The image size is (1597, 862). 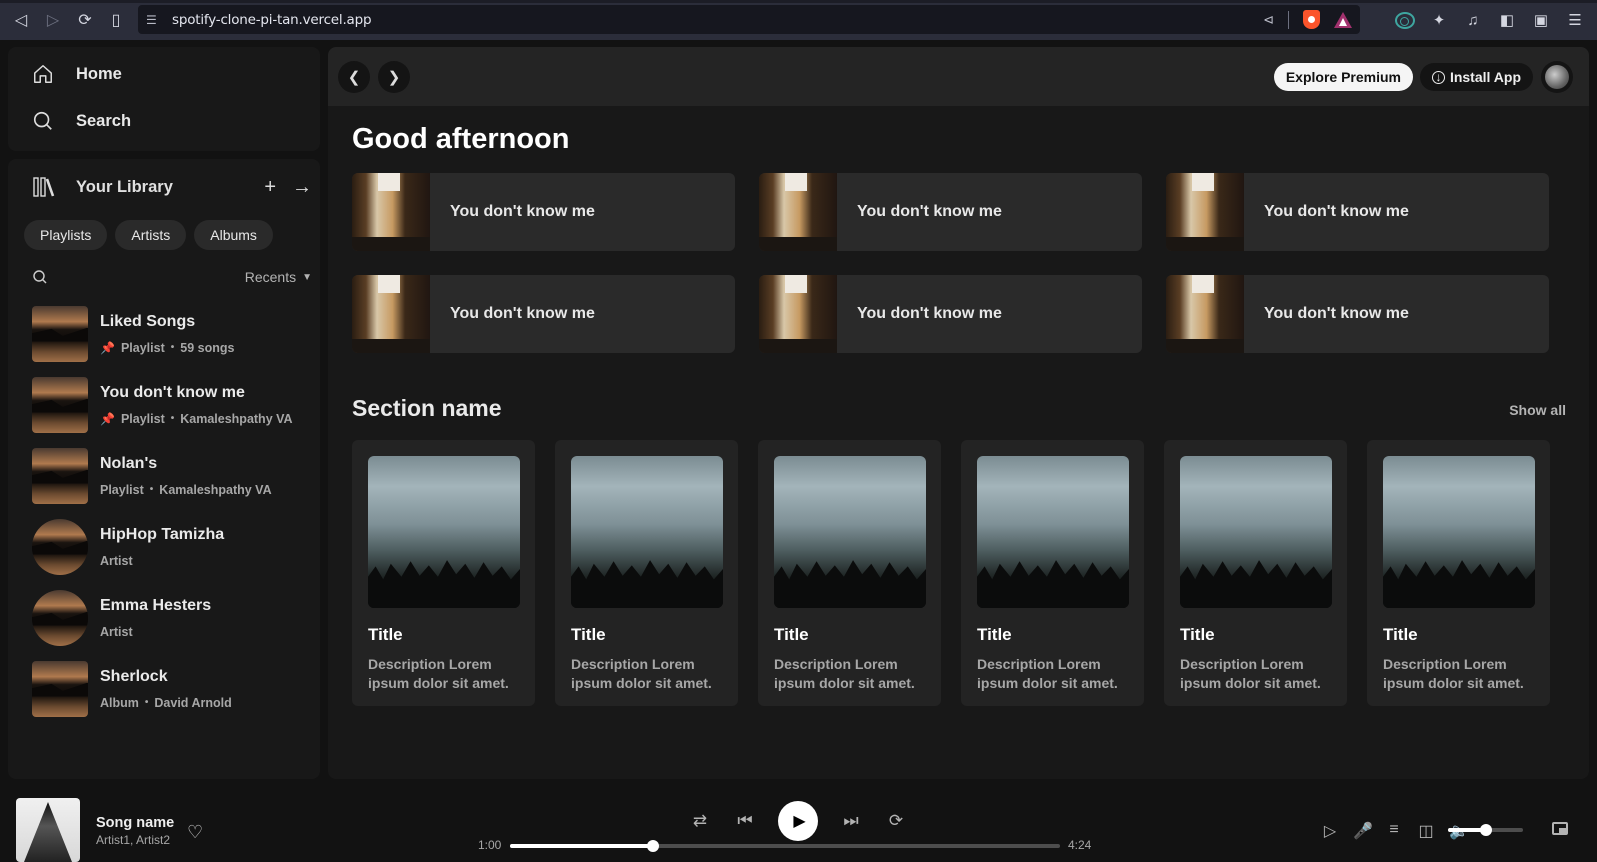 What do you see at coordinates (172, 392) in the screenshot?
I see `item-name: You don't know me` at bounding box center [172, 392].